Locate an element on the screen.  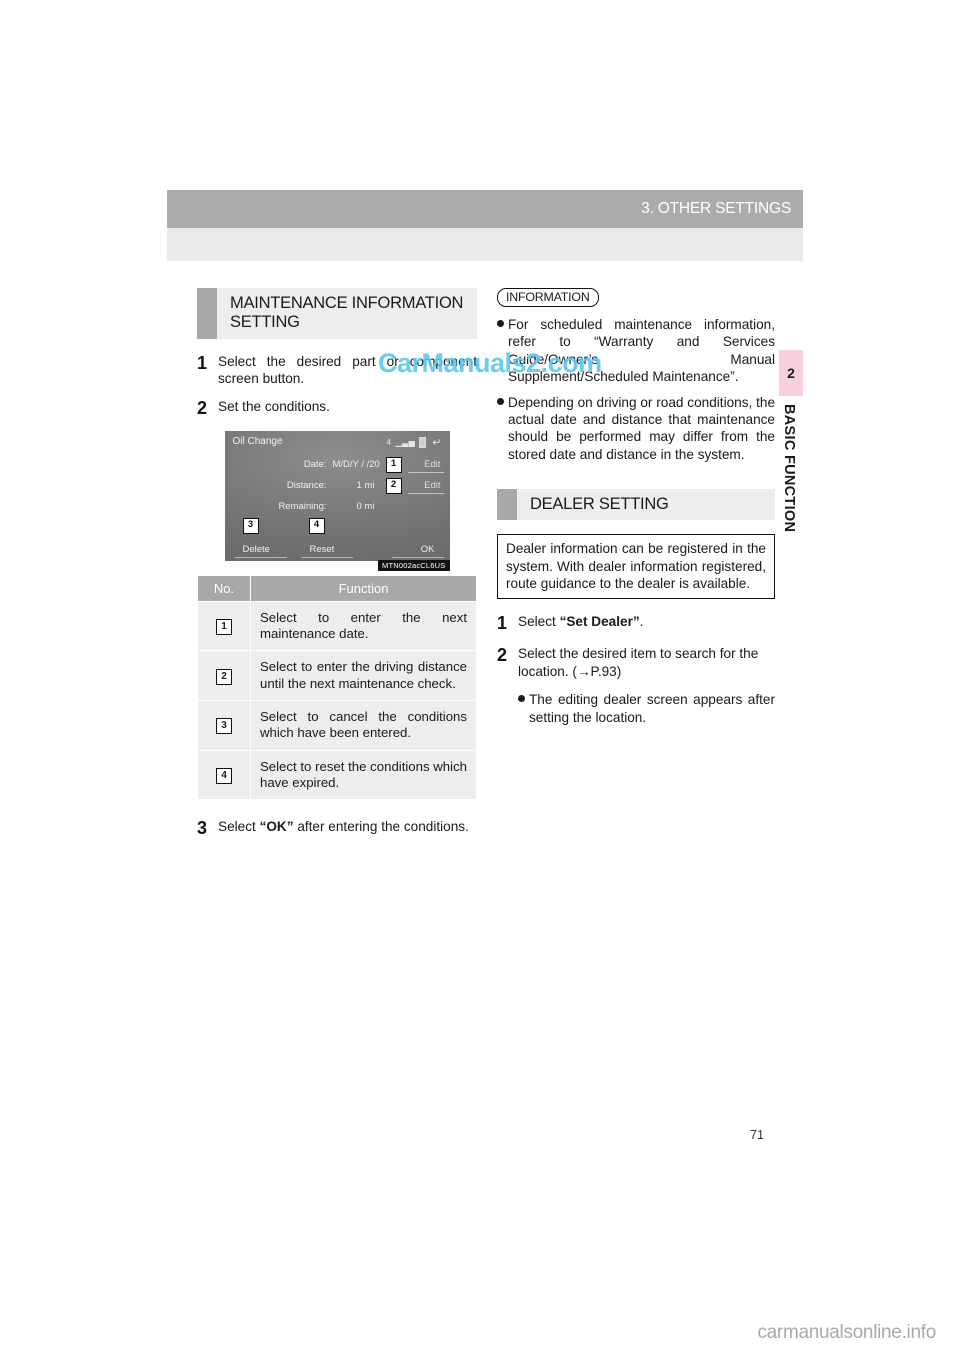
table-numbox: 3 is located at coordinates (224, 726).